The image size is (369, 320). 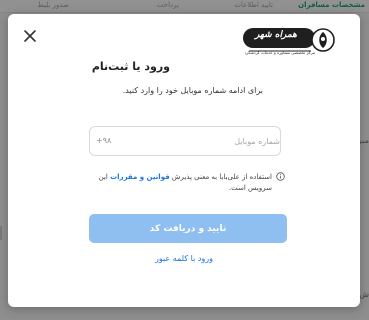 What do you see at coordinates (188, 228) in the screenshot?
I see `submit-button: تایید و دریافت کد` at bounding box center [188, 228].